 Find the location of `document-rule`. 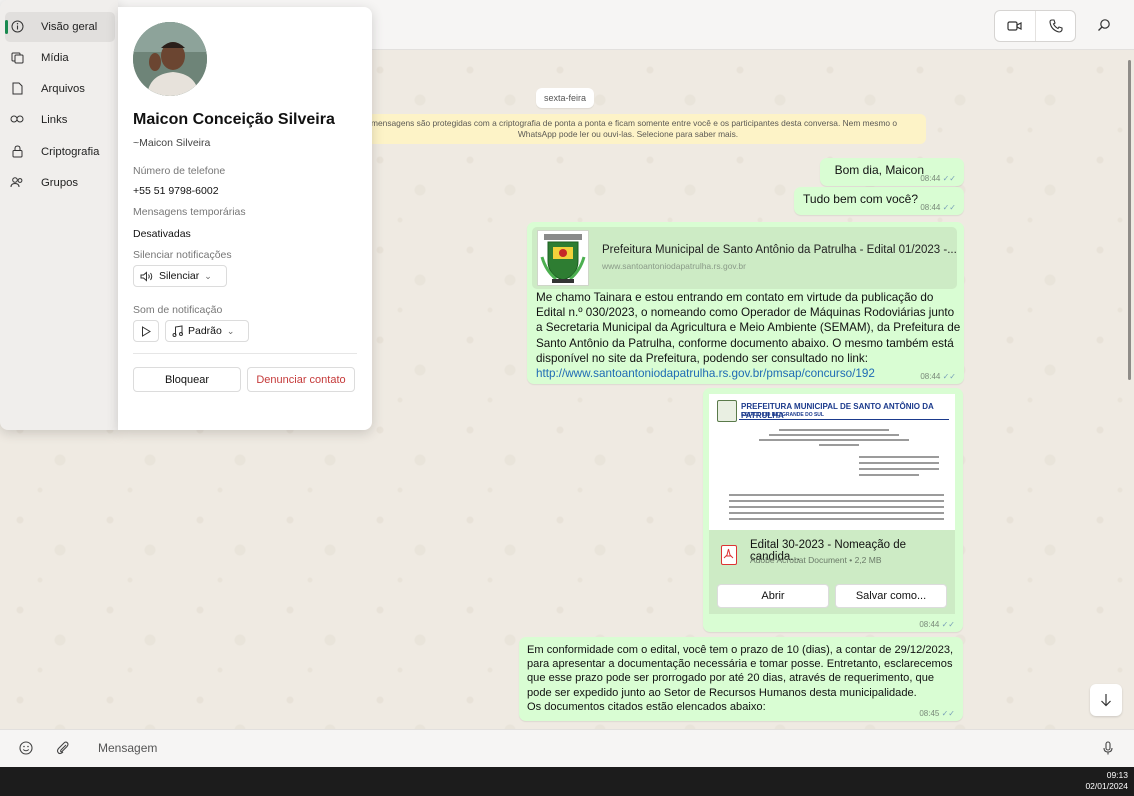

document-rule is located at coordinates (844, 419).